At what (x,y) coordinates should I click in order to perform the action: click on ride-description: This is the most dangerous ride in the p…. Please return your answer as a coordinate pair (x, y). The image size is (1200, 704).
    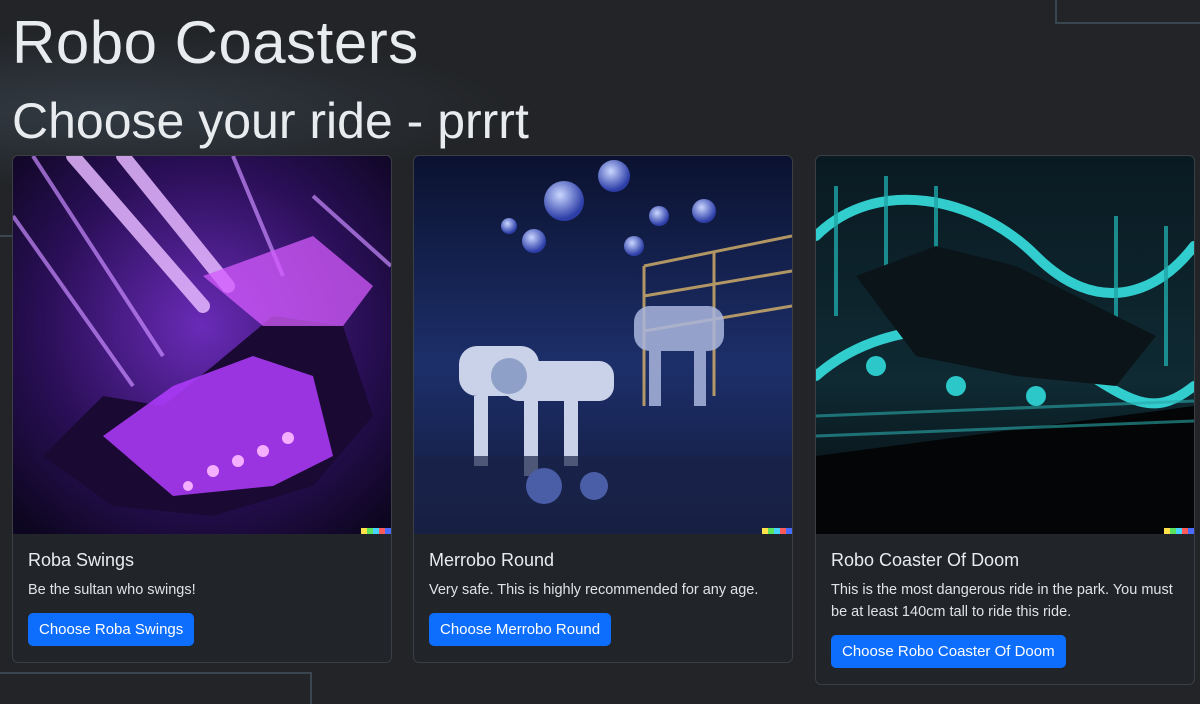
    Looking at the image, I should click on (1002, 601).